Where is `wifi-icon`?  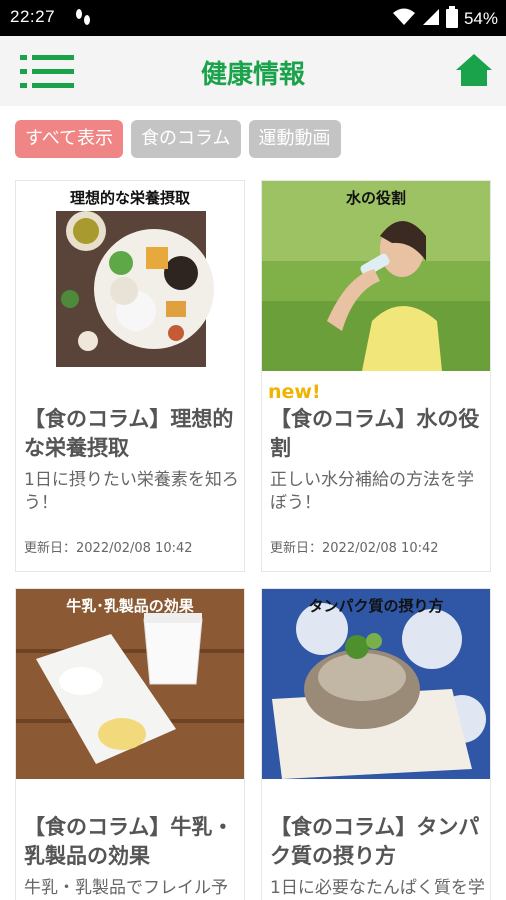
wifi-icon is located at coordinates (404, 19).